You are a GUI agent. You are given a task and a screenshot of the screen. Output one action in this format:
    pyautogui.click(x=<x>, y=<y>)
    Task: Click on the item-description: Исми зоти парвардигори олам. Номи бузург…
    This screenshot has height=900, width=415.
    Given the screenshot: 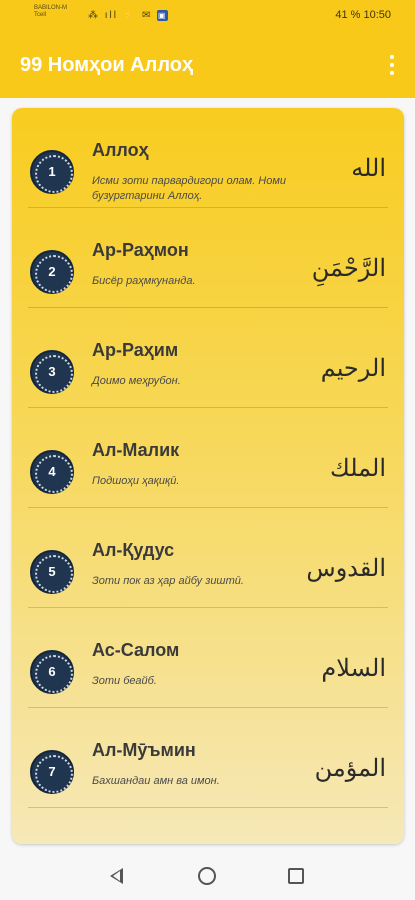 What is the action you would take?
    pyautogui.click(x=189, y=188)
    